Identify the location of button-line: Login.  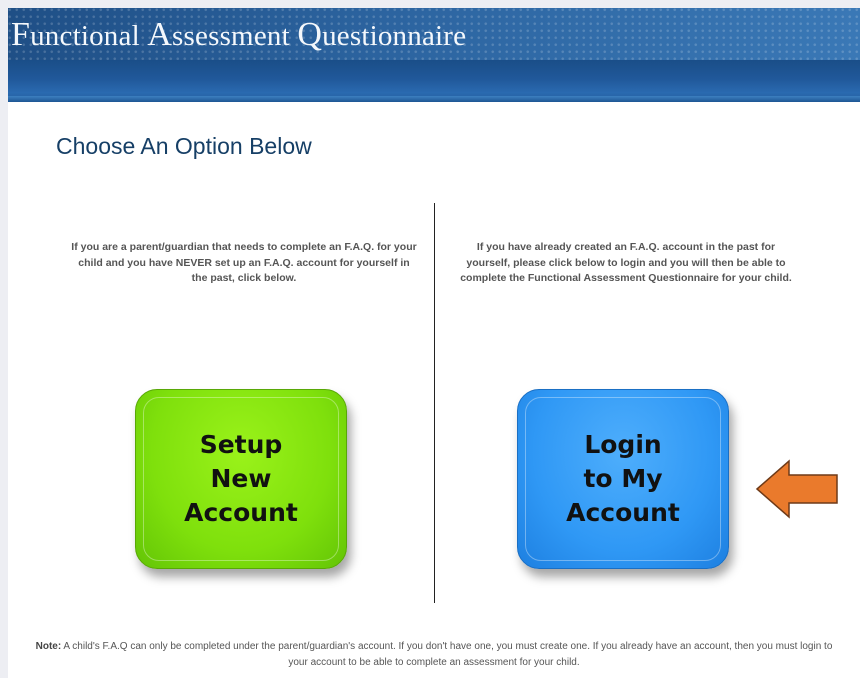
(623, 444).